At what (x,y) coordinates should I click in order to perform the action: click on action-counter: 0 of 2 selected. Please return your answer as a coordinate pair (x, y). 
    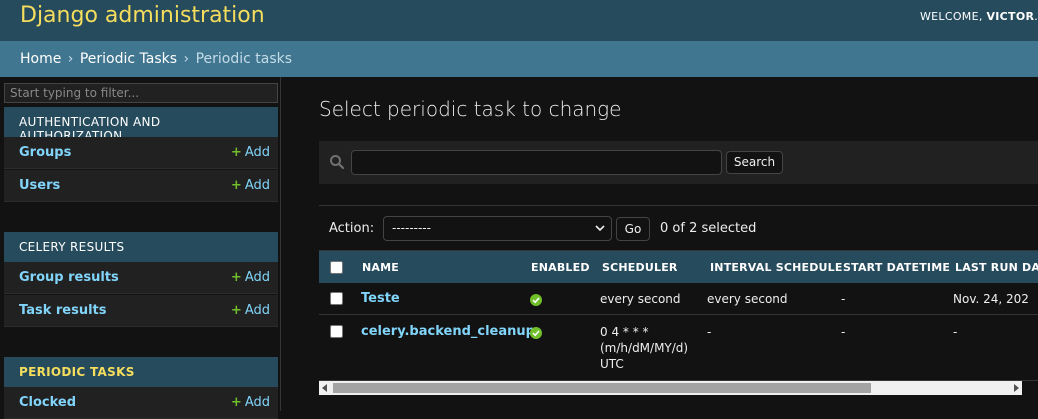
    Looking at the image, I should click on (708, 228).